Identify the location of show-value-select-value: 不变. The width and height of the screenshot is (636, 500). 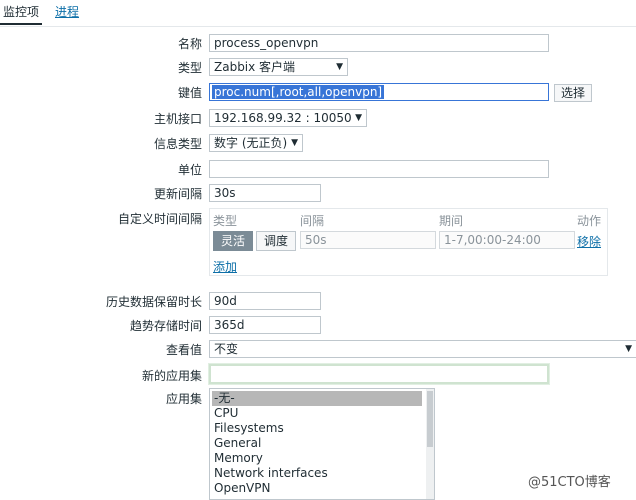
(226, 349).